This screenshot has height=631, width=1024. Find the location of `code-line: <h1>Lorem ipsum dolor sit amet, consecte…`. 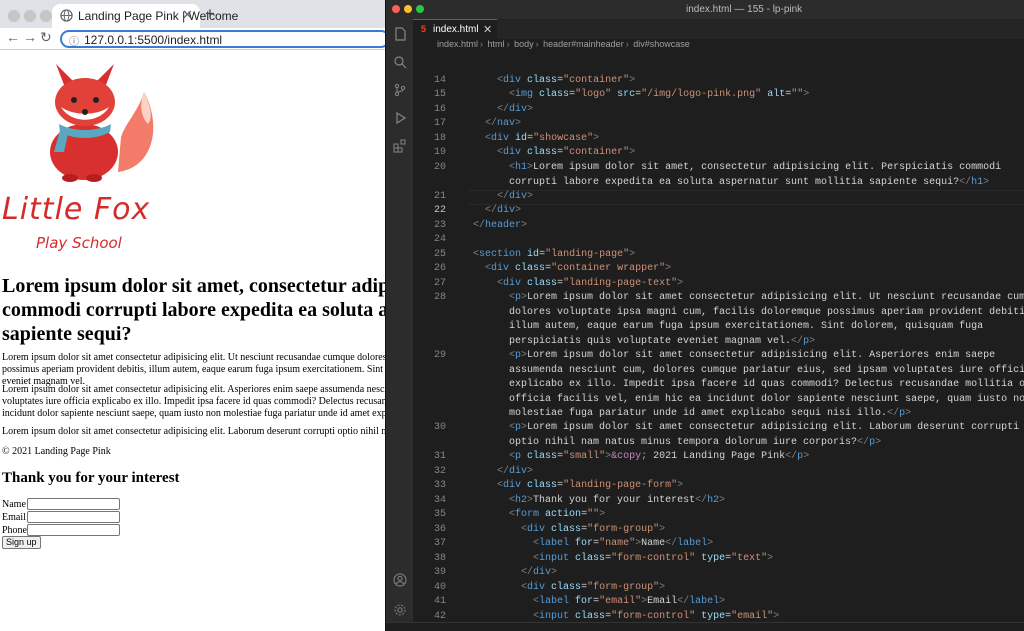

code-line: <h1>Lorem ipsum dolor sit amet, consecte… is located at coordinates (755, 175).